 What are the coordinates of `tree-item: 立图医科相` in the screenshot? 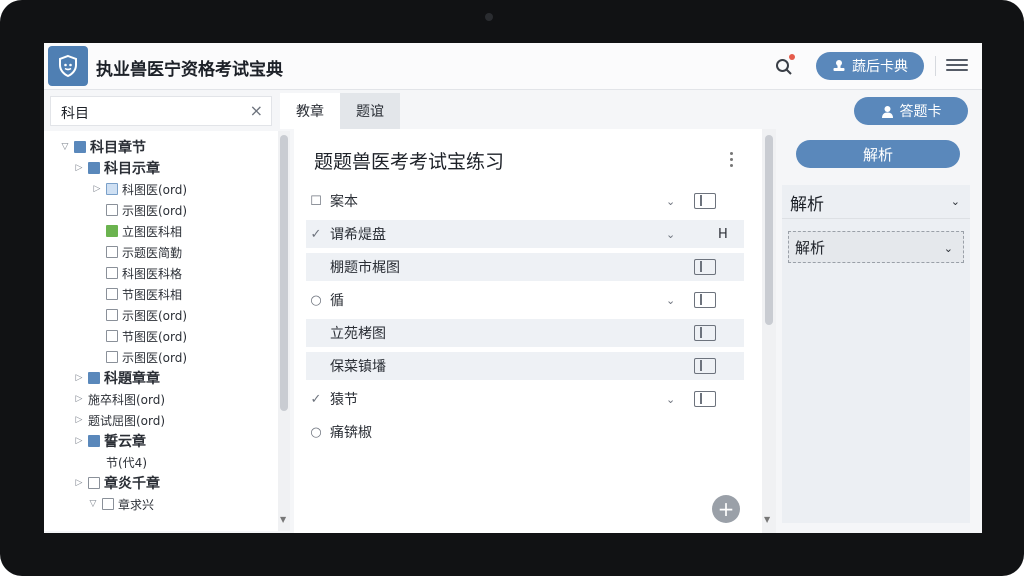 It's located at (137, 231).